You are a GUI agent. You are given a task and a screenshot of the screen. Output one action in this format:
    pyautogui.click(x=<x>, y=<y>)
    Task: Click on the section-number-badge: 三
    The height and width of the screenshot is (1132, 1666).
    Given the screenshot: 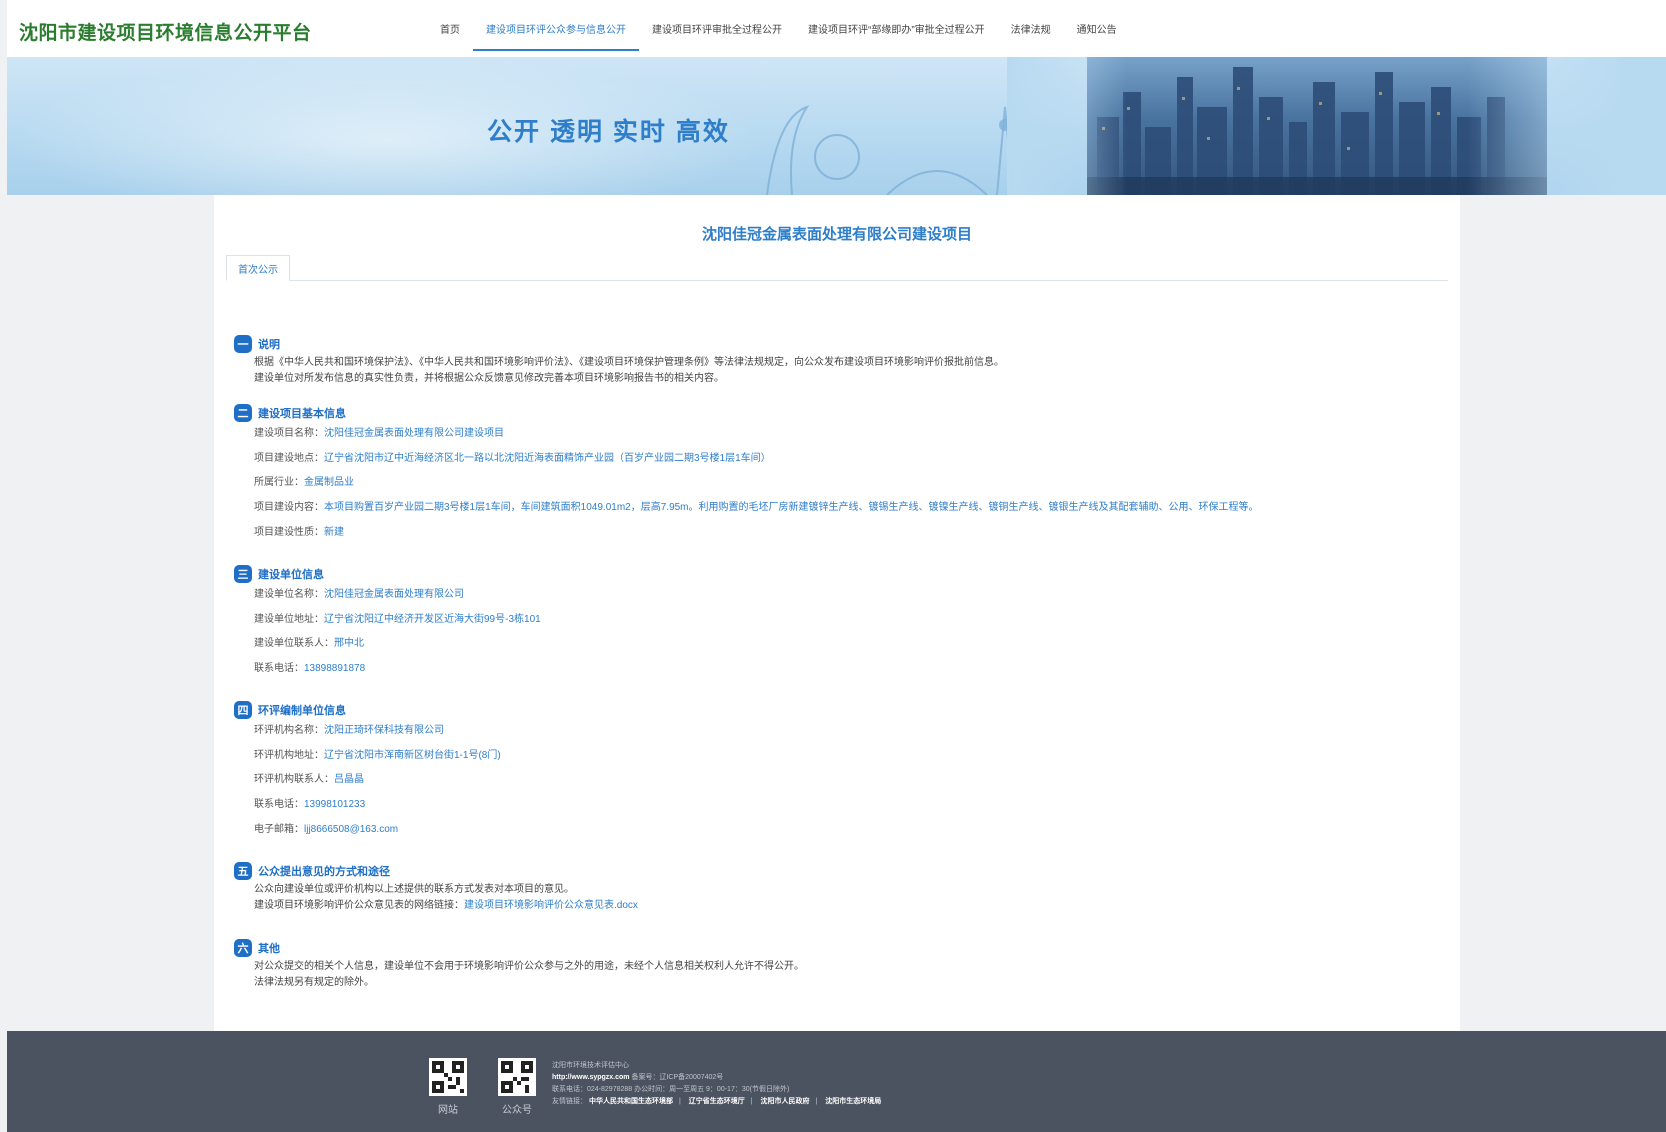 What is the action you would take?
    pyautogui.click(x=243, y=574)
    